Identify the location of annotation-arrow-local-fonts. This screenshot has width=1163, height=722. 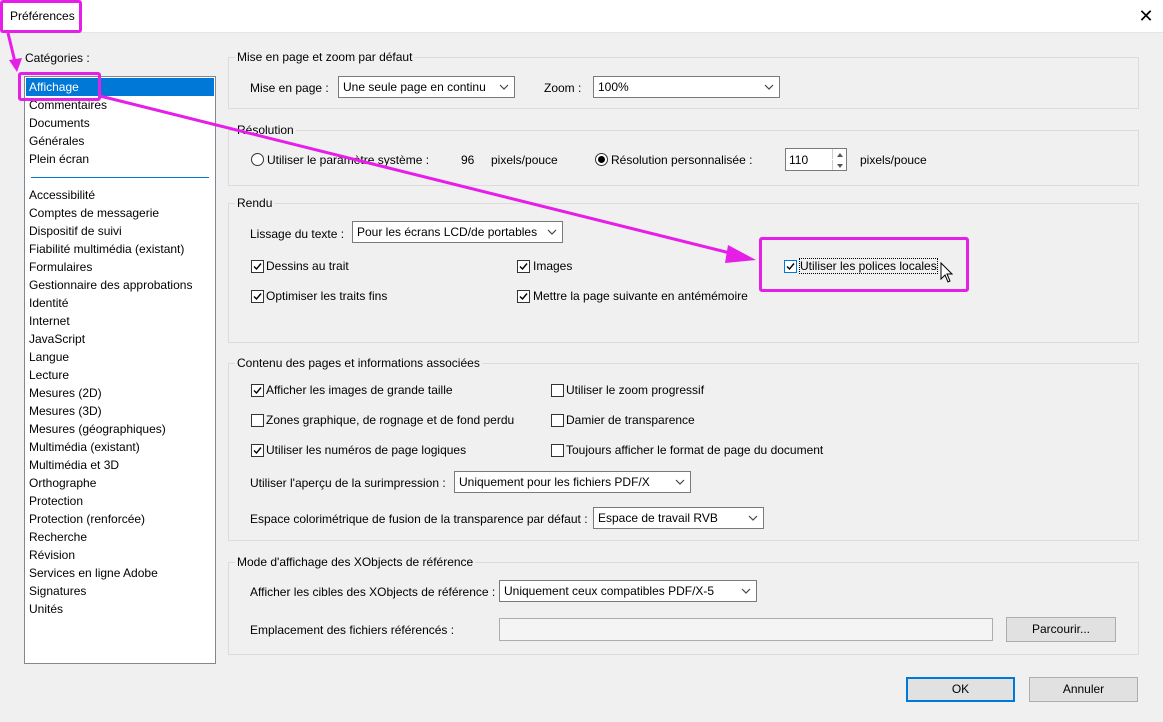
(419, 175).